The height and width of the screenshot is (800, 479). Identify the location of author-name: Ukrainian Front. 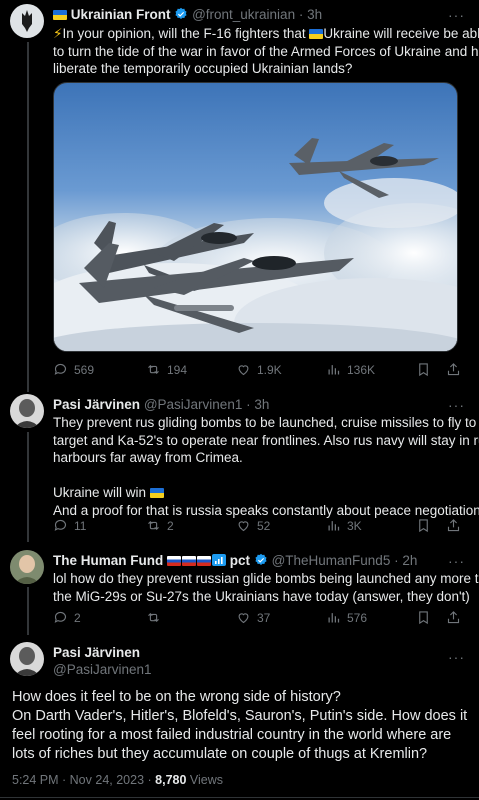
(121, 14).